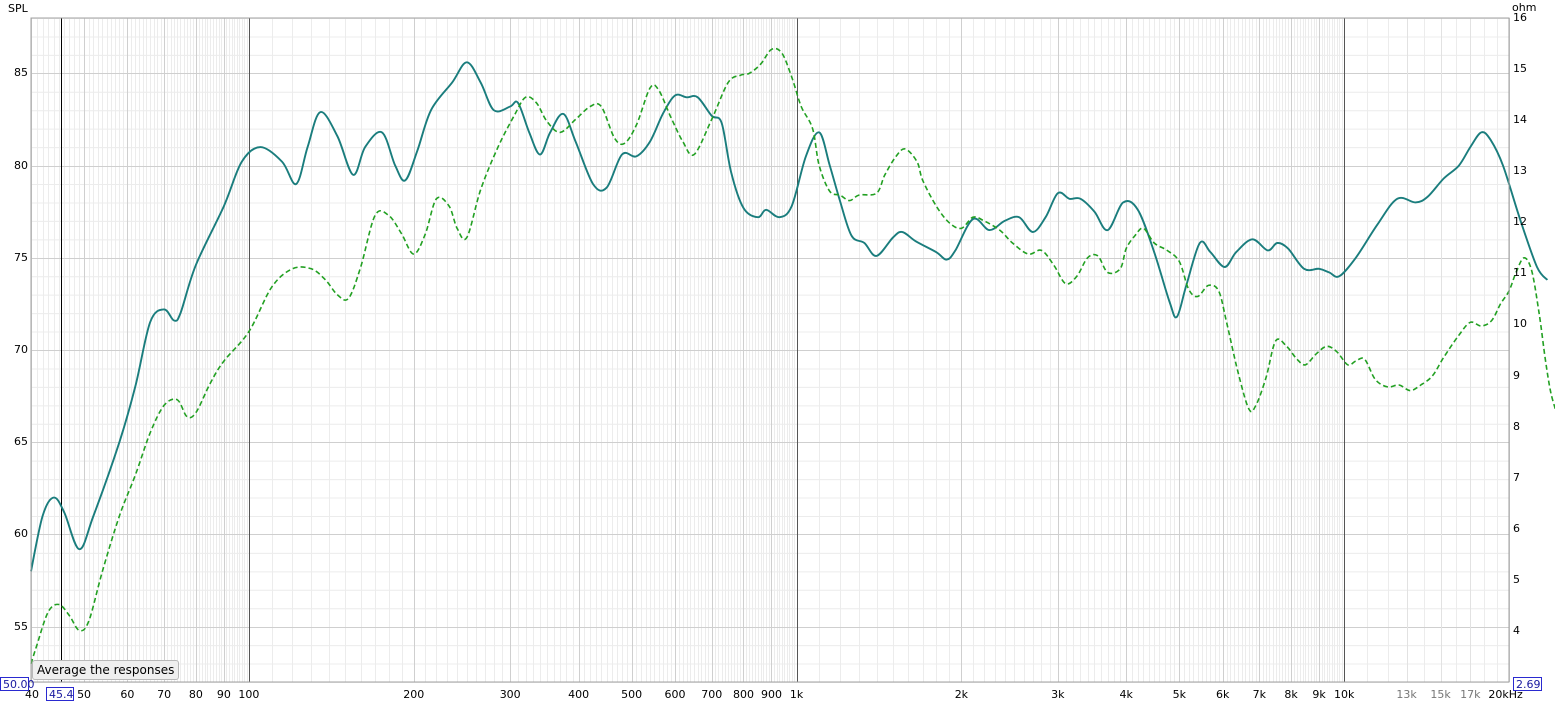 This screenshot has height=712, width=1555. I want to click on y-axis-title: SPL, so click(18, 8).